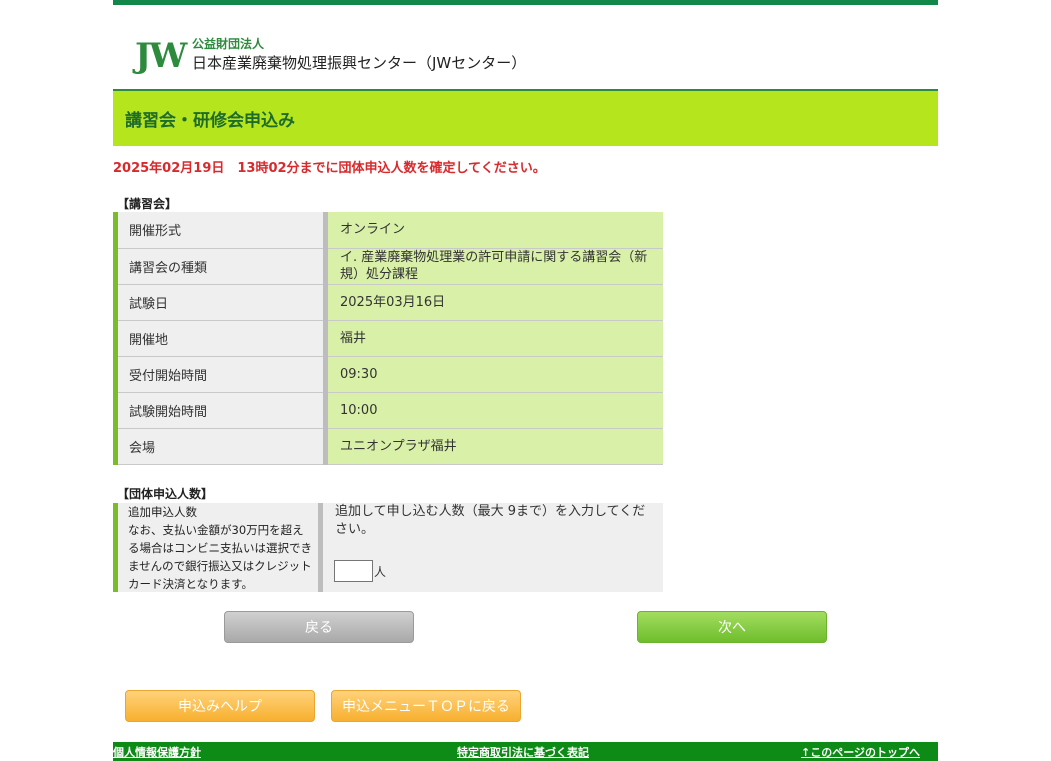 Image resolution: width=1051 pixels, height=761 pixels. I want to click on page-title: 講習会・研修会申込み, so click(210, 121).